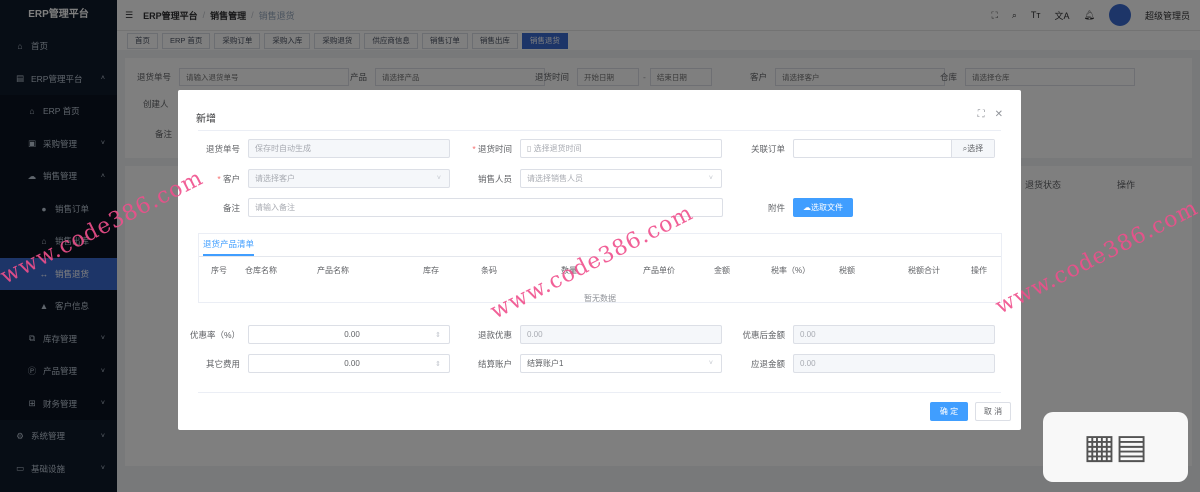  What do you see at coordinates (489, 270) in the screenshot?
I see `column-header: 条码` at bounding box center [489, 270].